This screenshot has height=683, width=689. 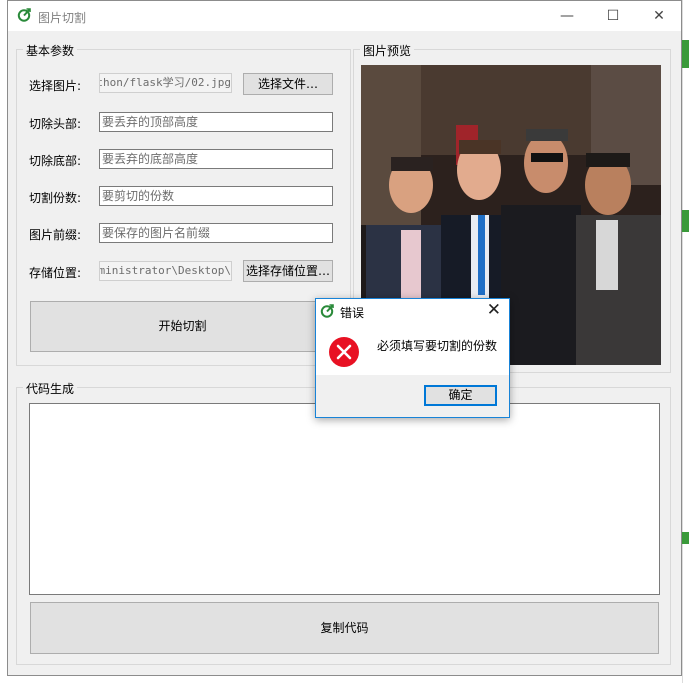 What do you see at coordinates (50, 388) in the screenshot?
I see `code-group-title: 代码生成` at bounding box center [50, 388].